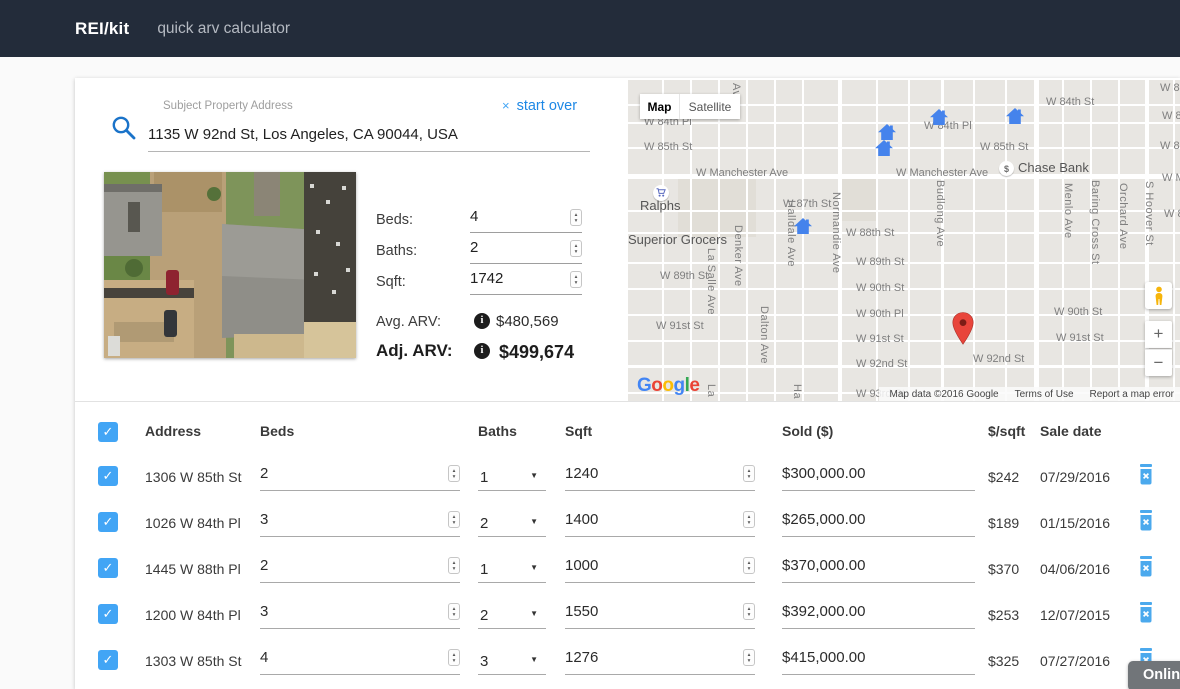 This screenshot has height=689, width=1180. I want to click on map-street-label: La, so click(711, 391).